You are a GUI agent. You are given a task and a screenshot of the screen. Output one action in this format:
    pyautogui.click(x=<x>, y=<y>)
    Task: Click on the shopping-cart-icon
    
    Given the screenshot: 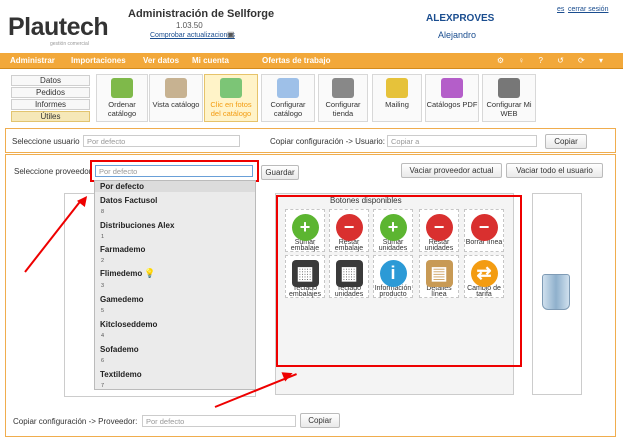 What is the action you would take?
    pyautogui.click(x=343, y=88)
    